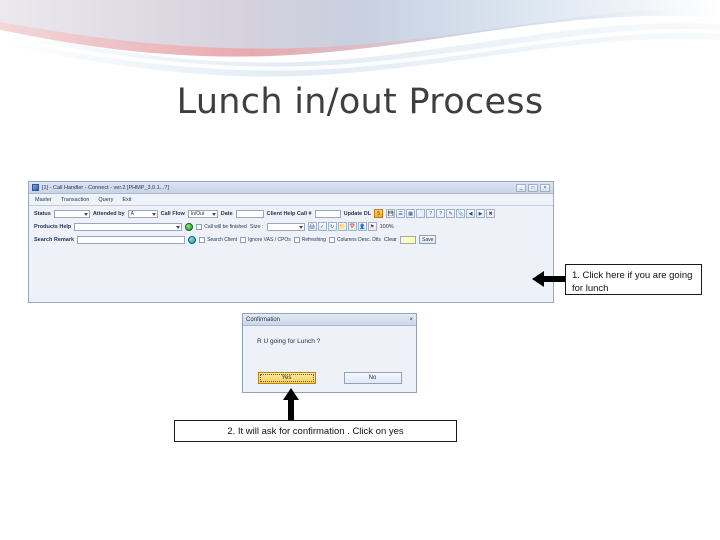 This screenshot has height=540, width=720. I want to click on search-indicator-icon, so click(192, 239).